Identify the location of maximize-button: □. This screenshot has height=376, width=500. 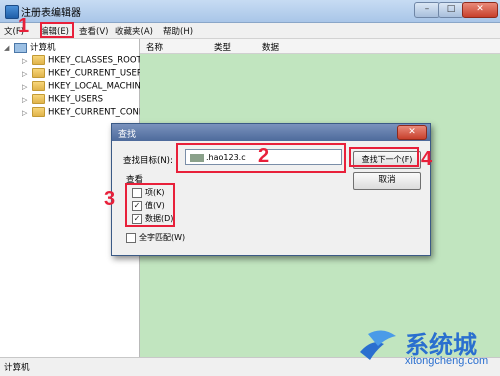
(451, 10).